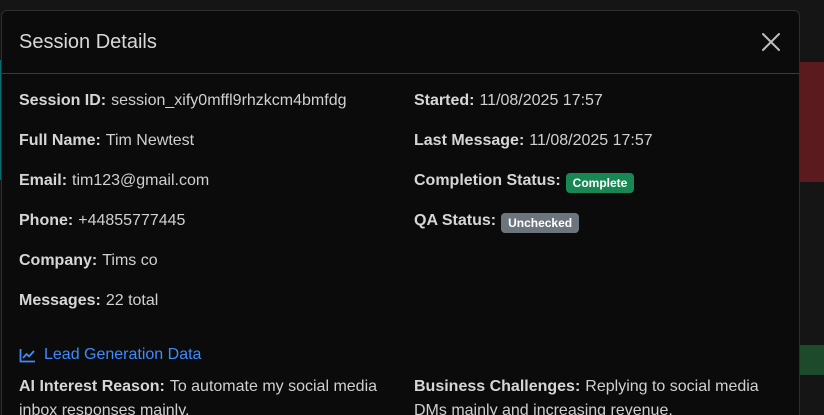  What do you see at coordinates (455, 220) in the screenshot?
I see `qa-status-label: QA Status:` at bounding box center [455, 220].